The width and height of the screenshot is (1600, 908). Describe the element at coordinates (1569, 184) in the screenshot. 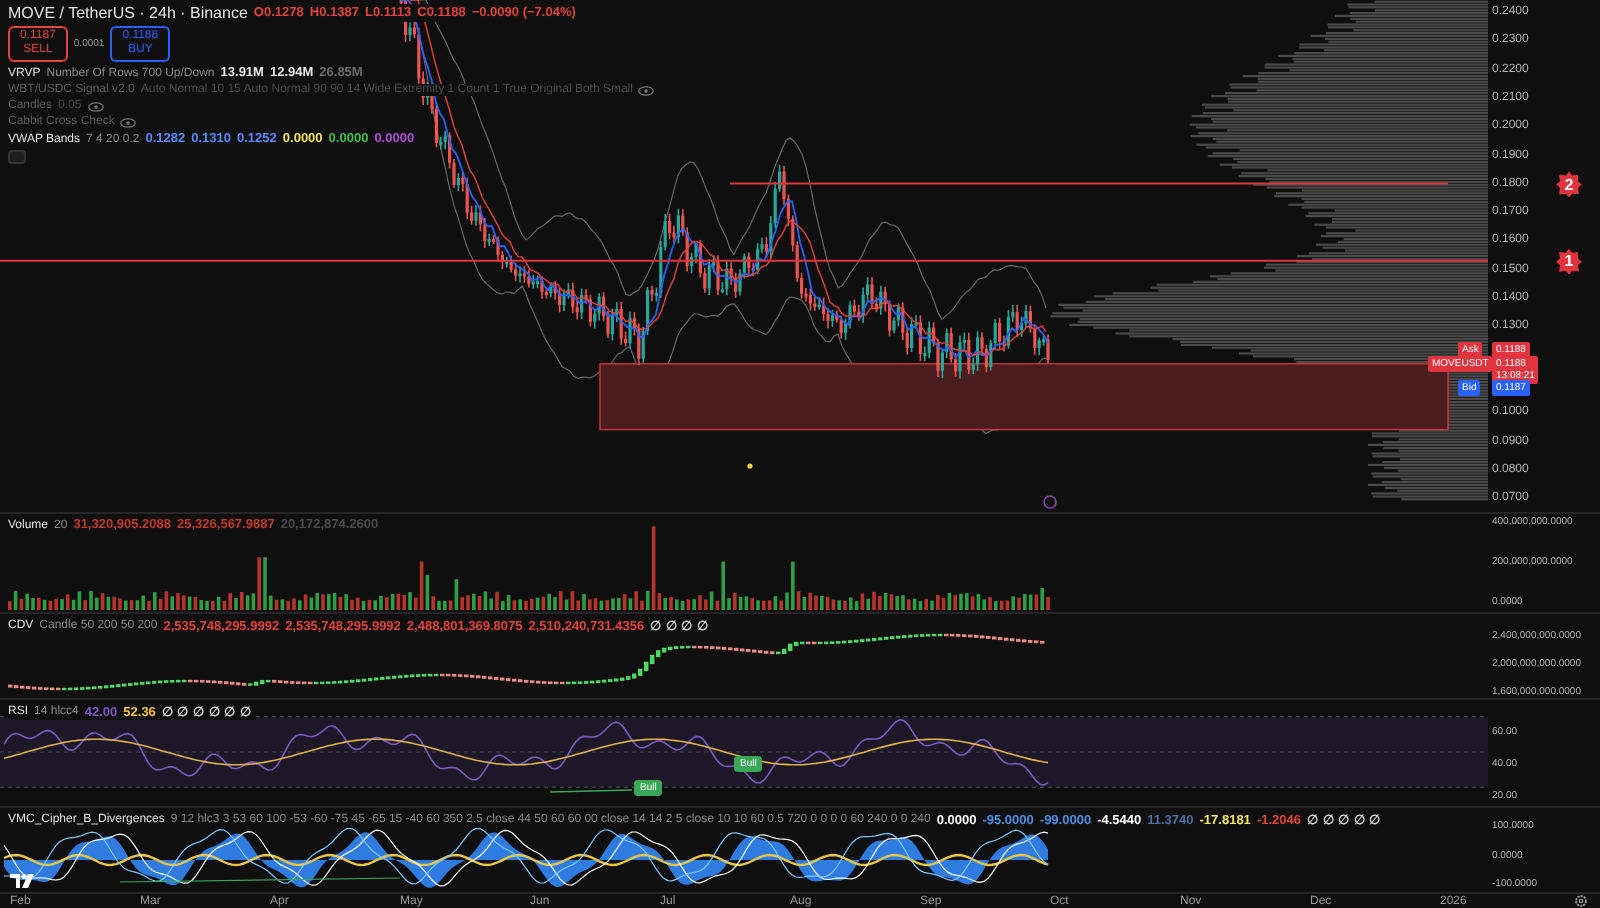

I see `marker-badge: 2` at that location.